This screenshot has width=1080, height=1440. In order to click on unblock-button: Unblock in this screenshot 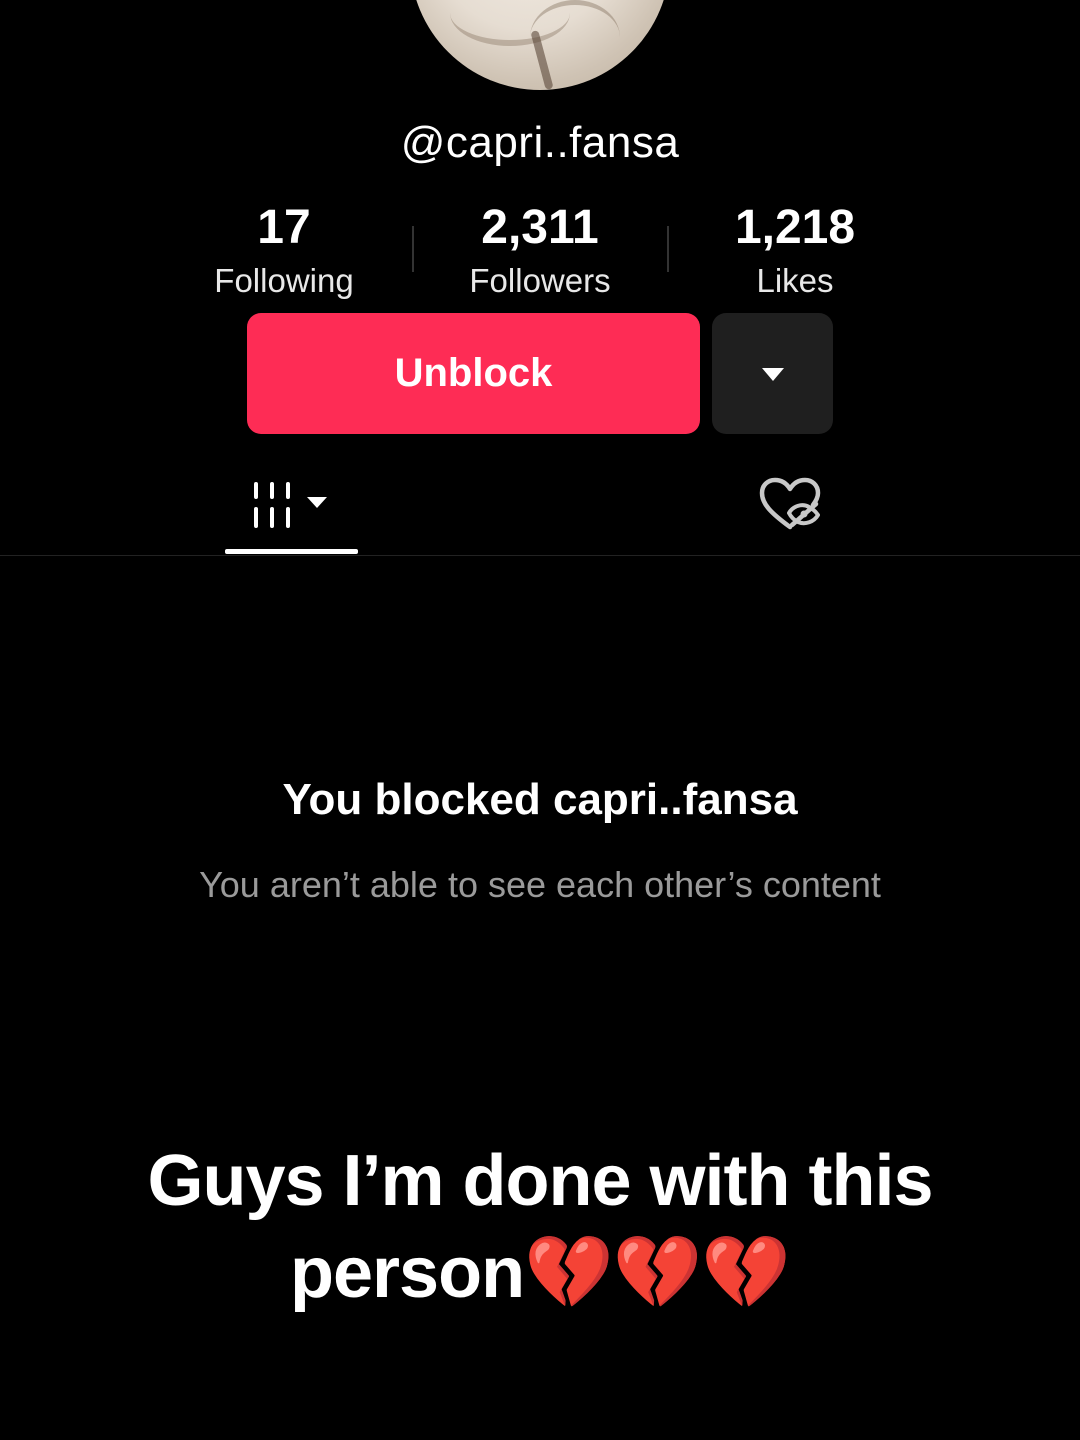, I will do `click(473, 373)`.